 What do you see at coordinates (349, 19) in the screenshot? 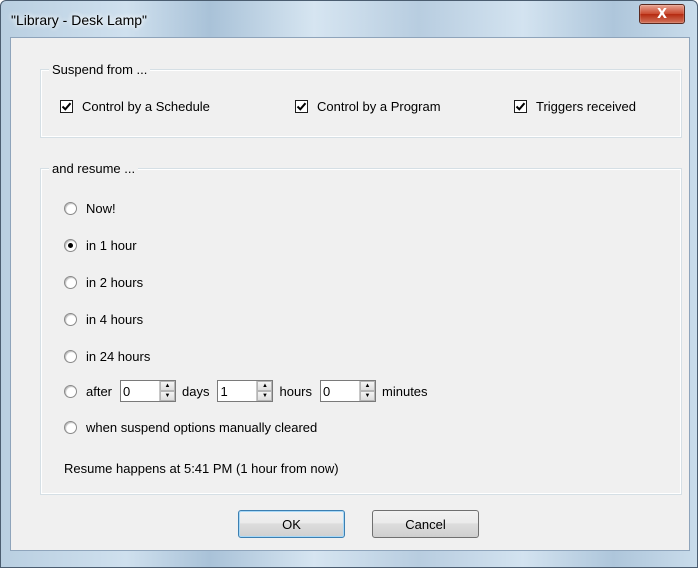
I see `title-bar: "Library - Desk Lamp" X` at bounding box center [349, 19].